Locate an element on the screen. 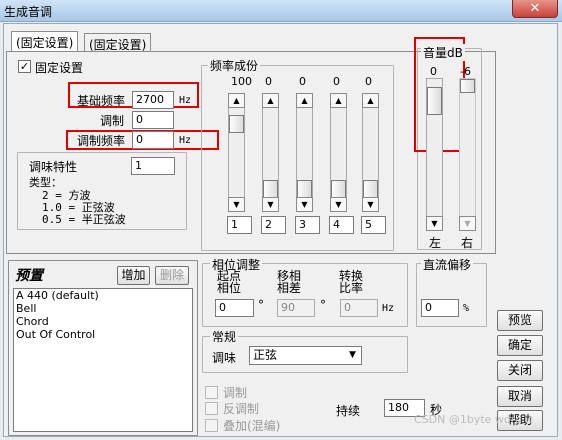 The height and width of the screenshot is (440, 562). start-phase-label: 起点 相位 is located at coordinates (229, 282).